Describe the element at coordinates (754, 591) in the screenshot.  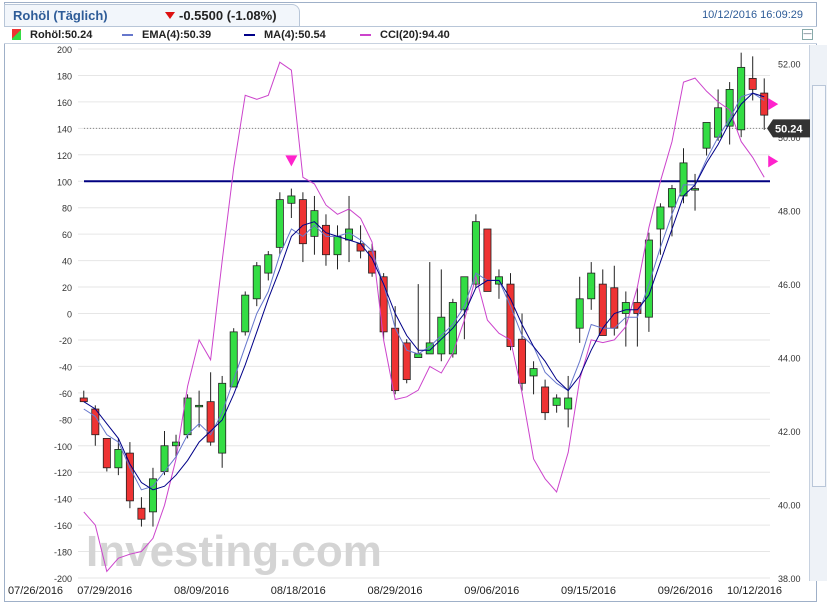
I see `date-tick-label: 10/12/2016` at that location.